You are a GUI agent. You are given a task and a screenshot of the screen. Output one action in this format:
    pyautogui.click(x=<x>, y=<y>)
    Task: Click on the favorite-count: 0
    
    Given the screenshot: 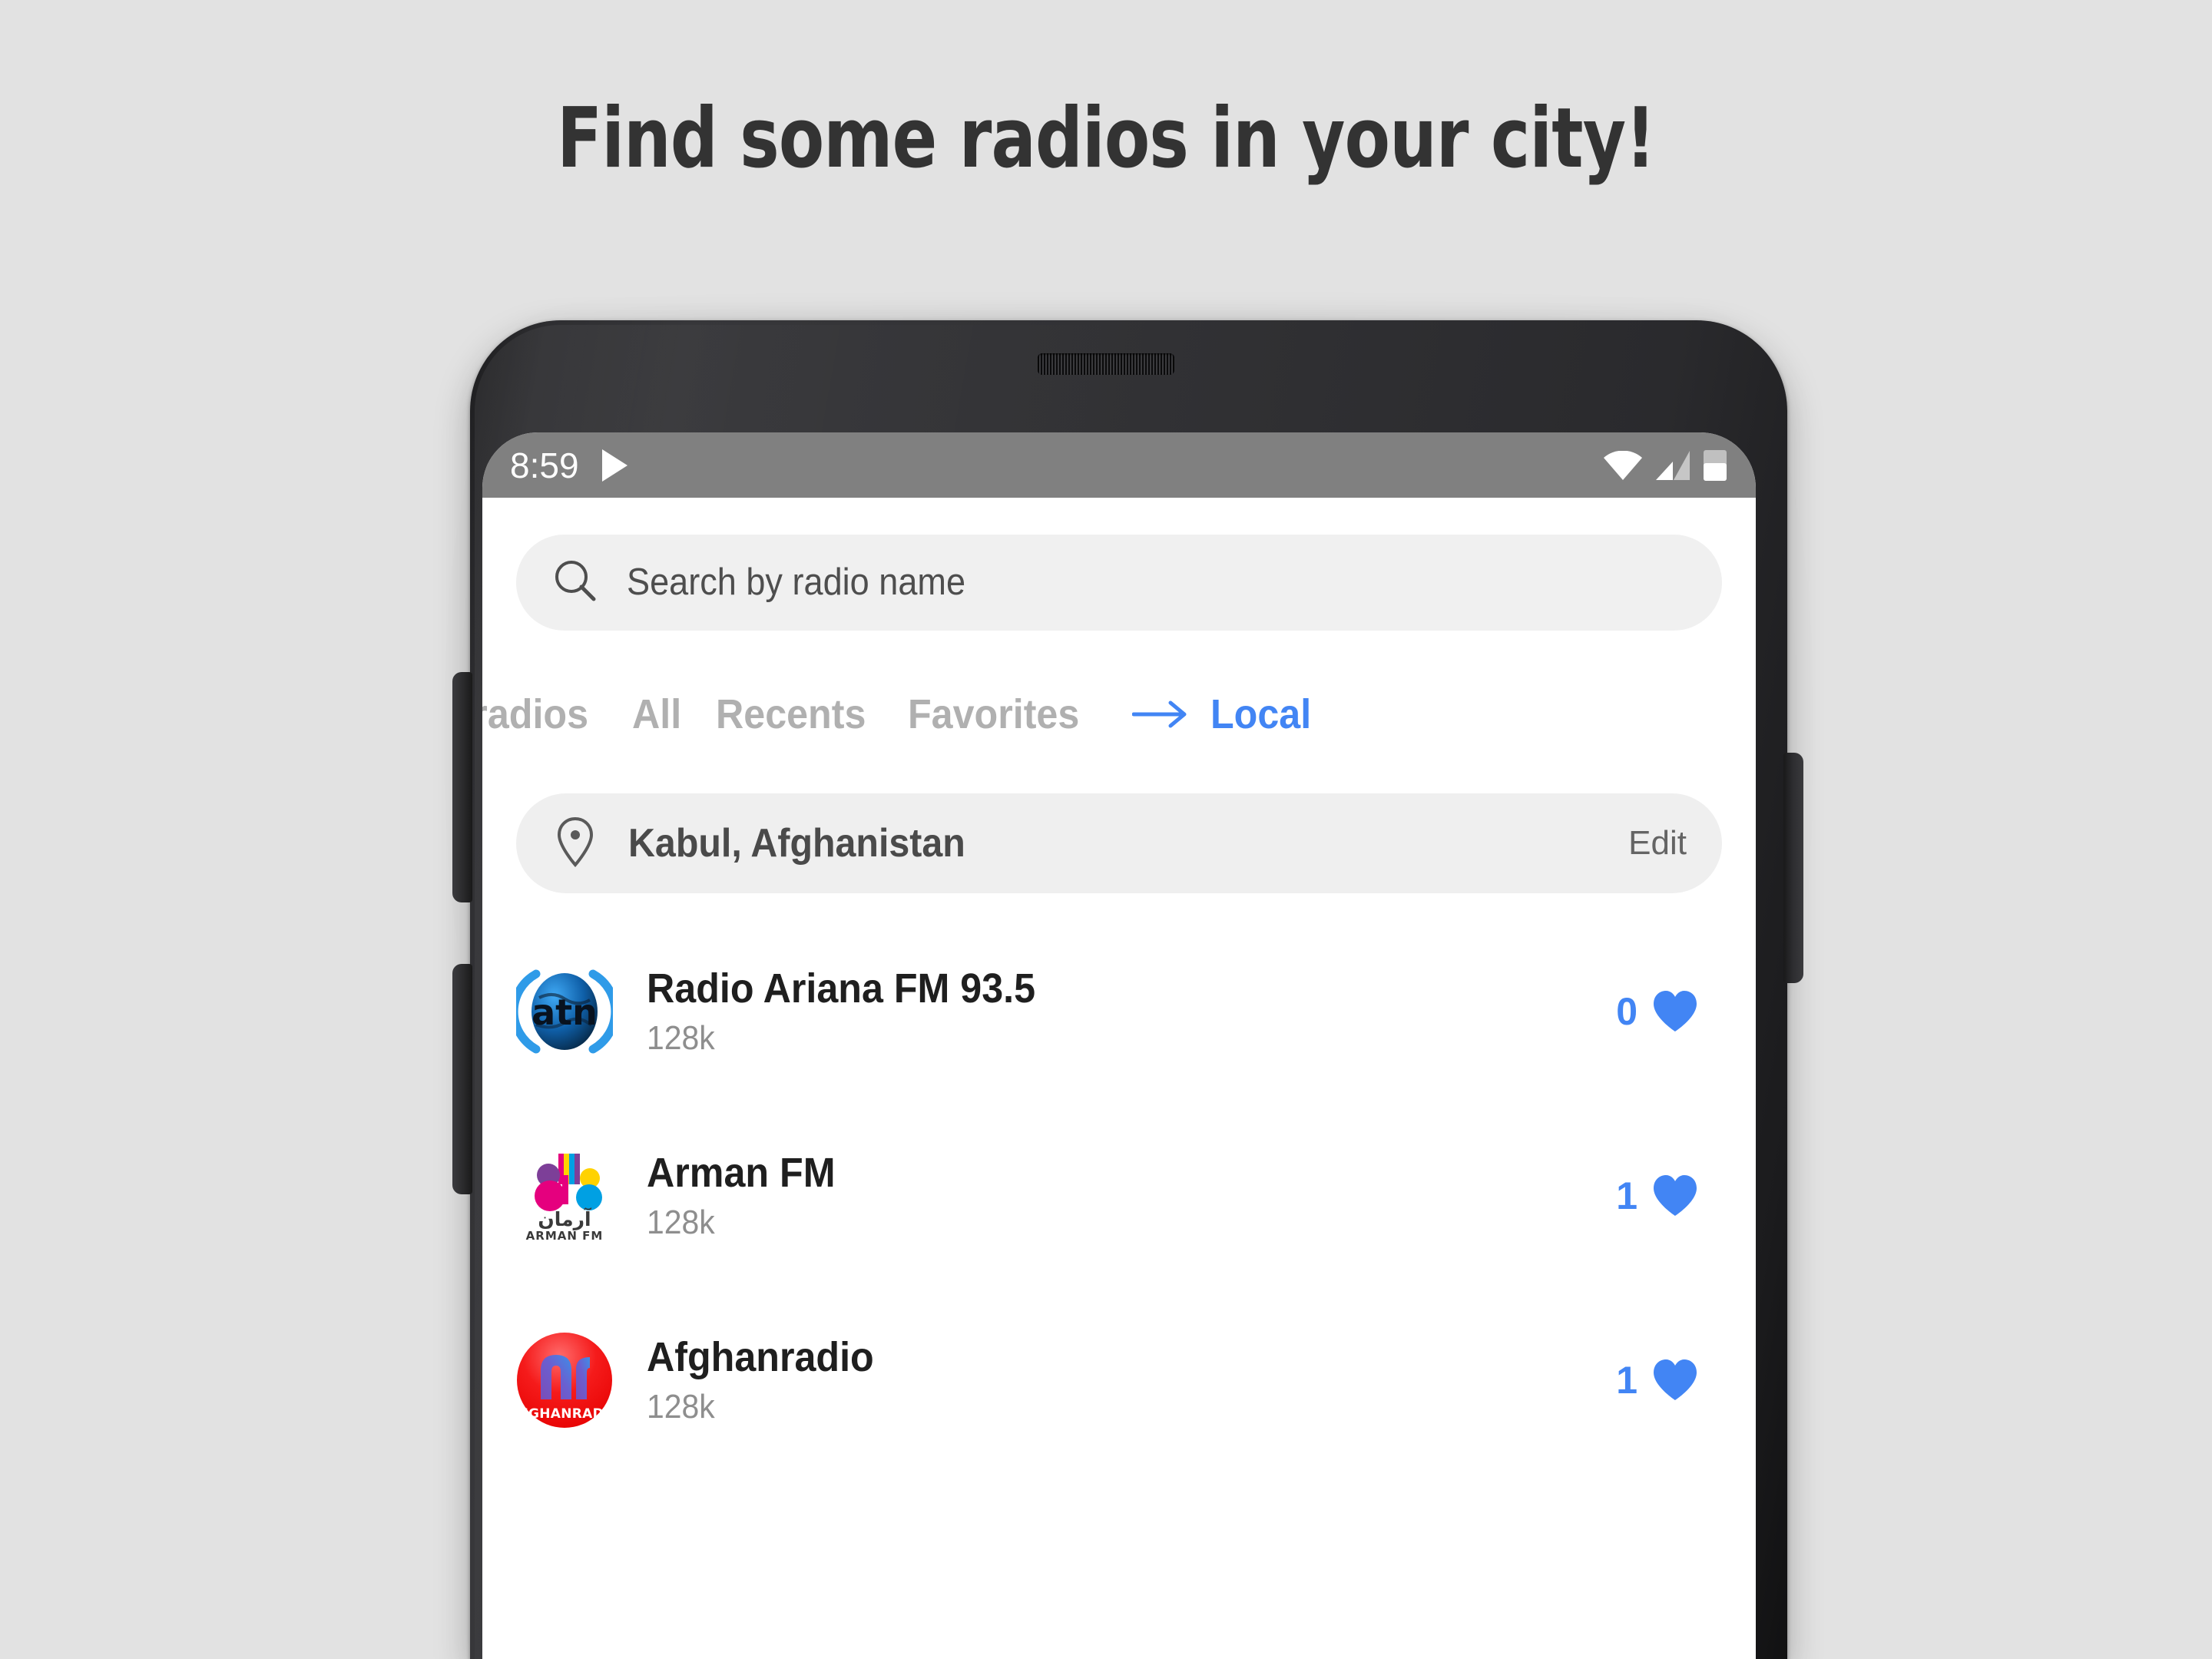 What is the action you would take?
    pyautogui.click(x=1627, y=1012)
    